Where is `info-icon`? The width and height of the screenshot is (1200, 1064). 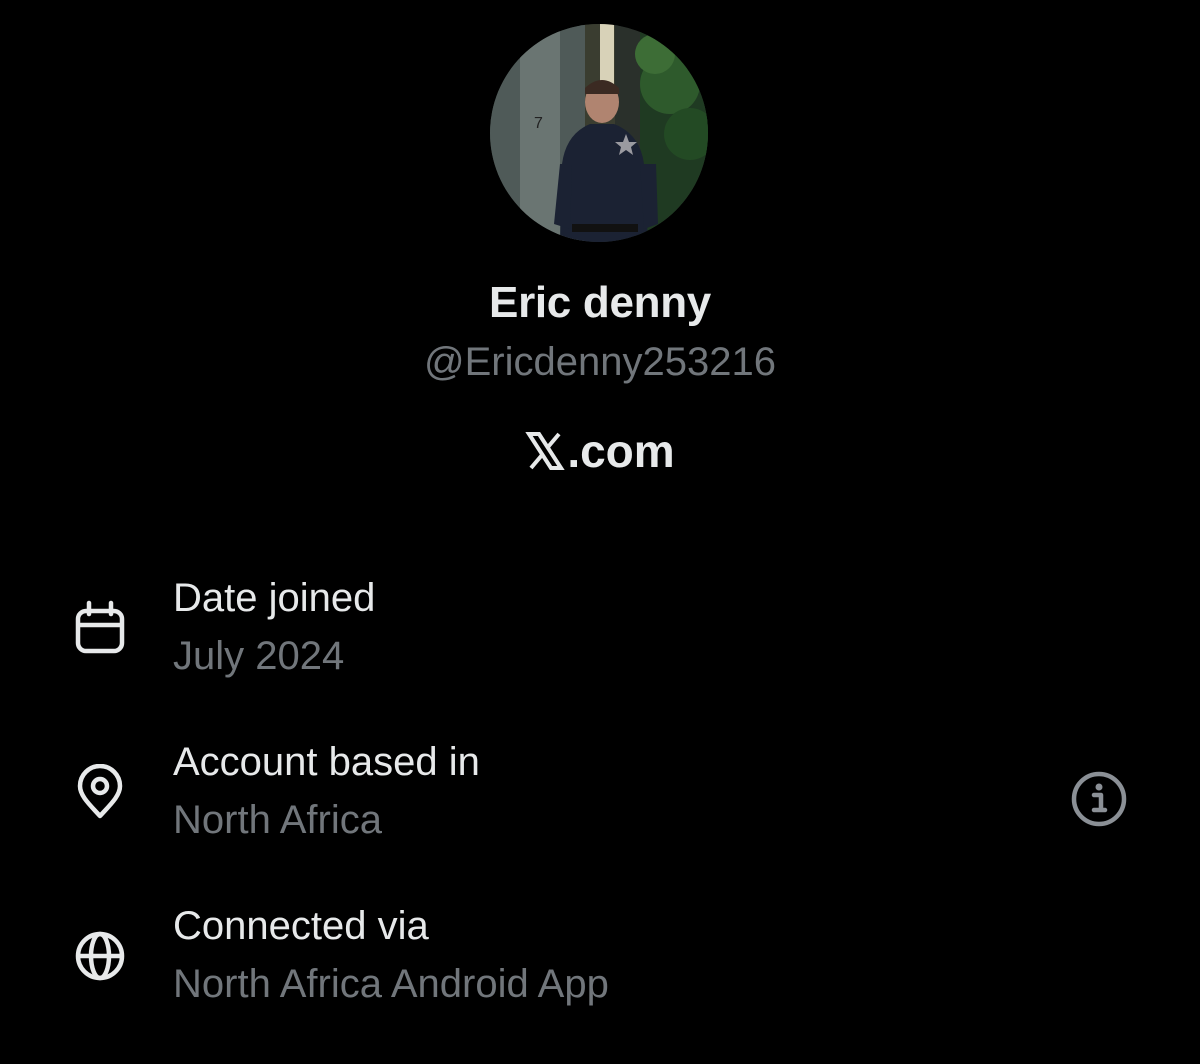 info-icon is located at coordinates (1099, 799).